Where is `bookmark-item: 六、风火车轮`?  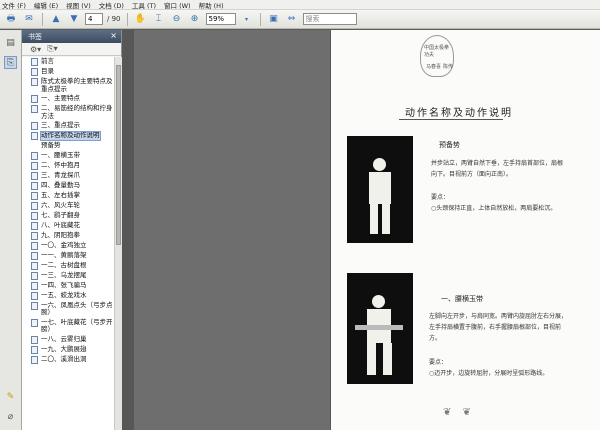 bookmark-item: 六、风火车轮 is located at coordinates (68, 206).